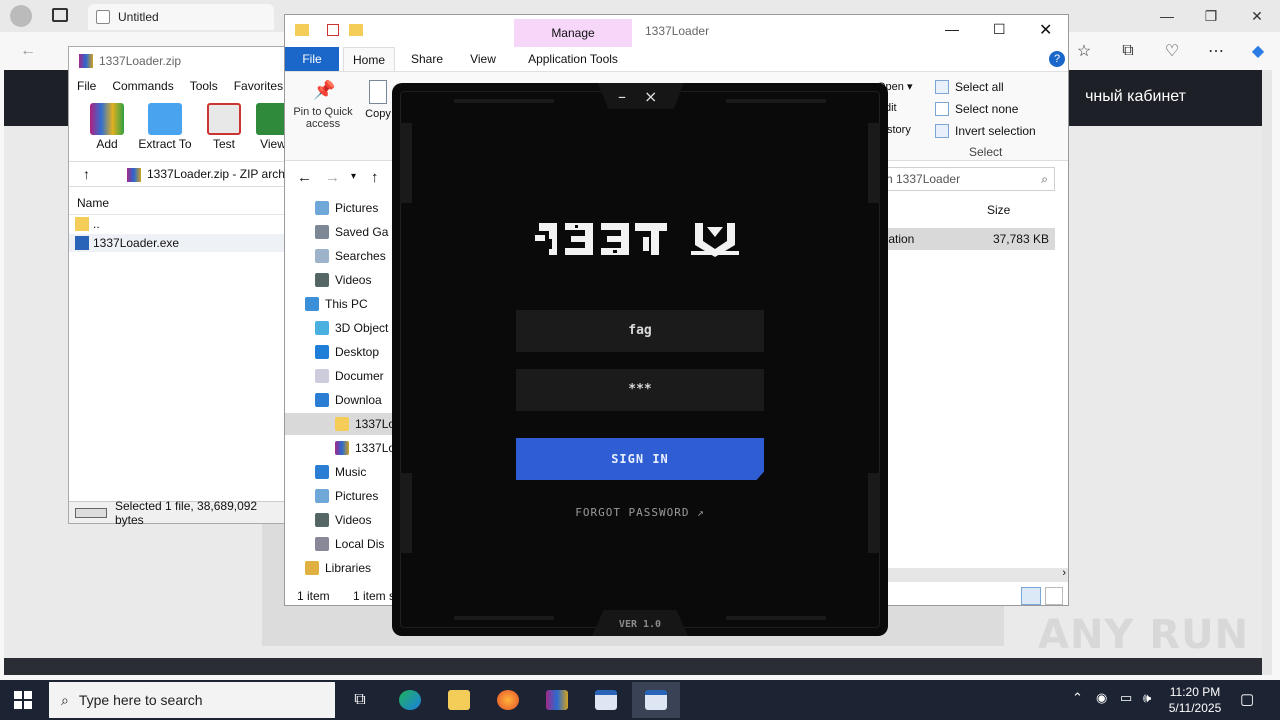 This screenshot has width=1280, height=720. Describe the element at coordinates (606, 700) in the screenshot. I see `app-window-icon` at that location.